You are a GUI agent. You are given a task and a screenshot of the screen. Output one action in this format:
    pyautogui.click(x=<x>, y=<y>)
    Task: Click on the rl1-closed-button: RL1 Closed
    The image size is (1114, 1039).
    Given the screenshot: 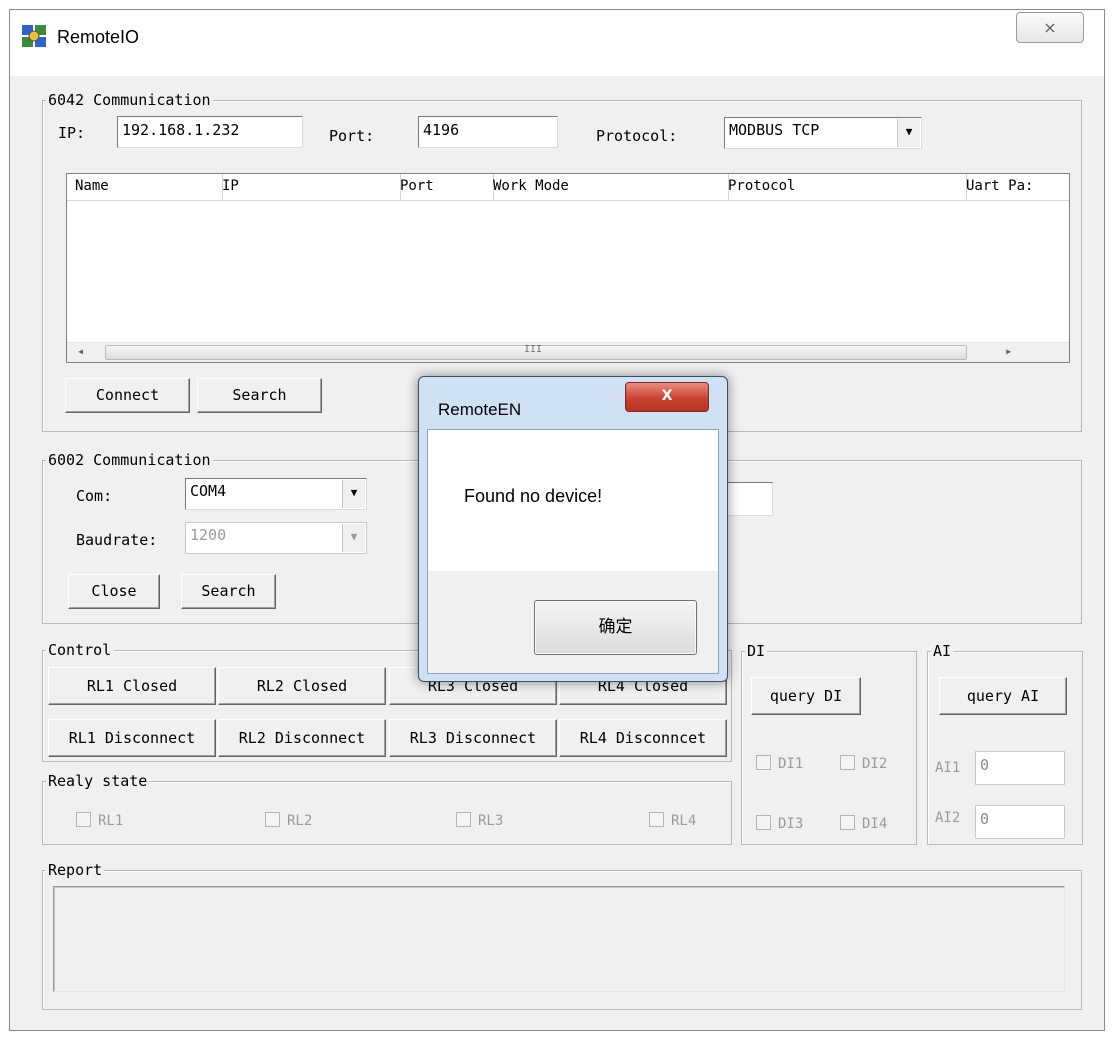 What is the action you would take?
    pyautogui.click(x=132, y=686)
    